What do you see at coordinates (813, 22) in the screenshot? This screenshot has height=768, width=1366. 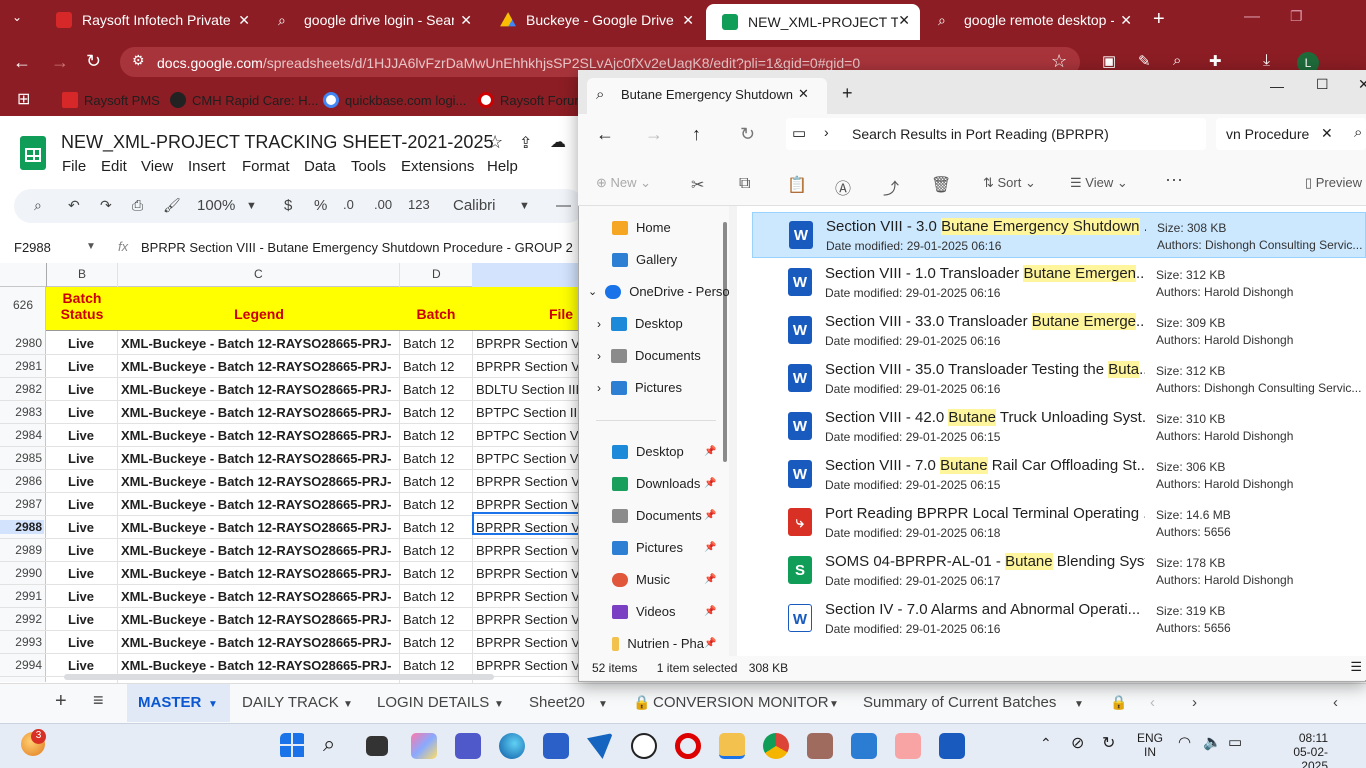 I see `browser-tab-tracking-sheet: NEW_XML-PROJECT TRACKI ✕` at bounding box center [813, 22].